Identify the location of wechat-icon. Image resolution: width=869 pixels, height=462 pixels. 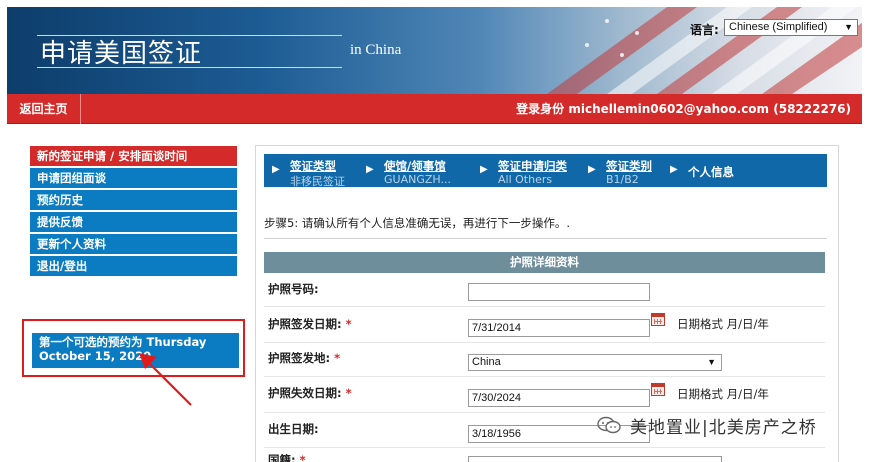
(609, 425).